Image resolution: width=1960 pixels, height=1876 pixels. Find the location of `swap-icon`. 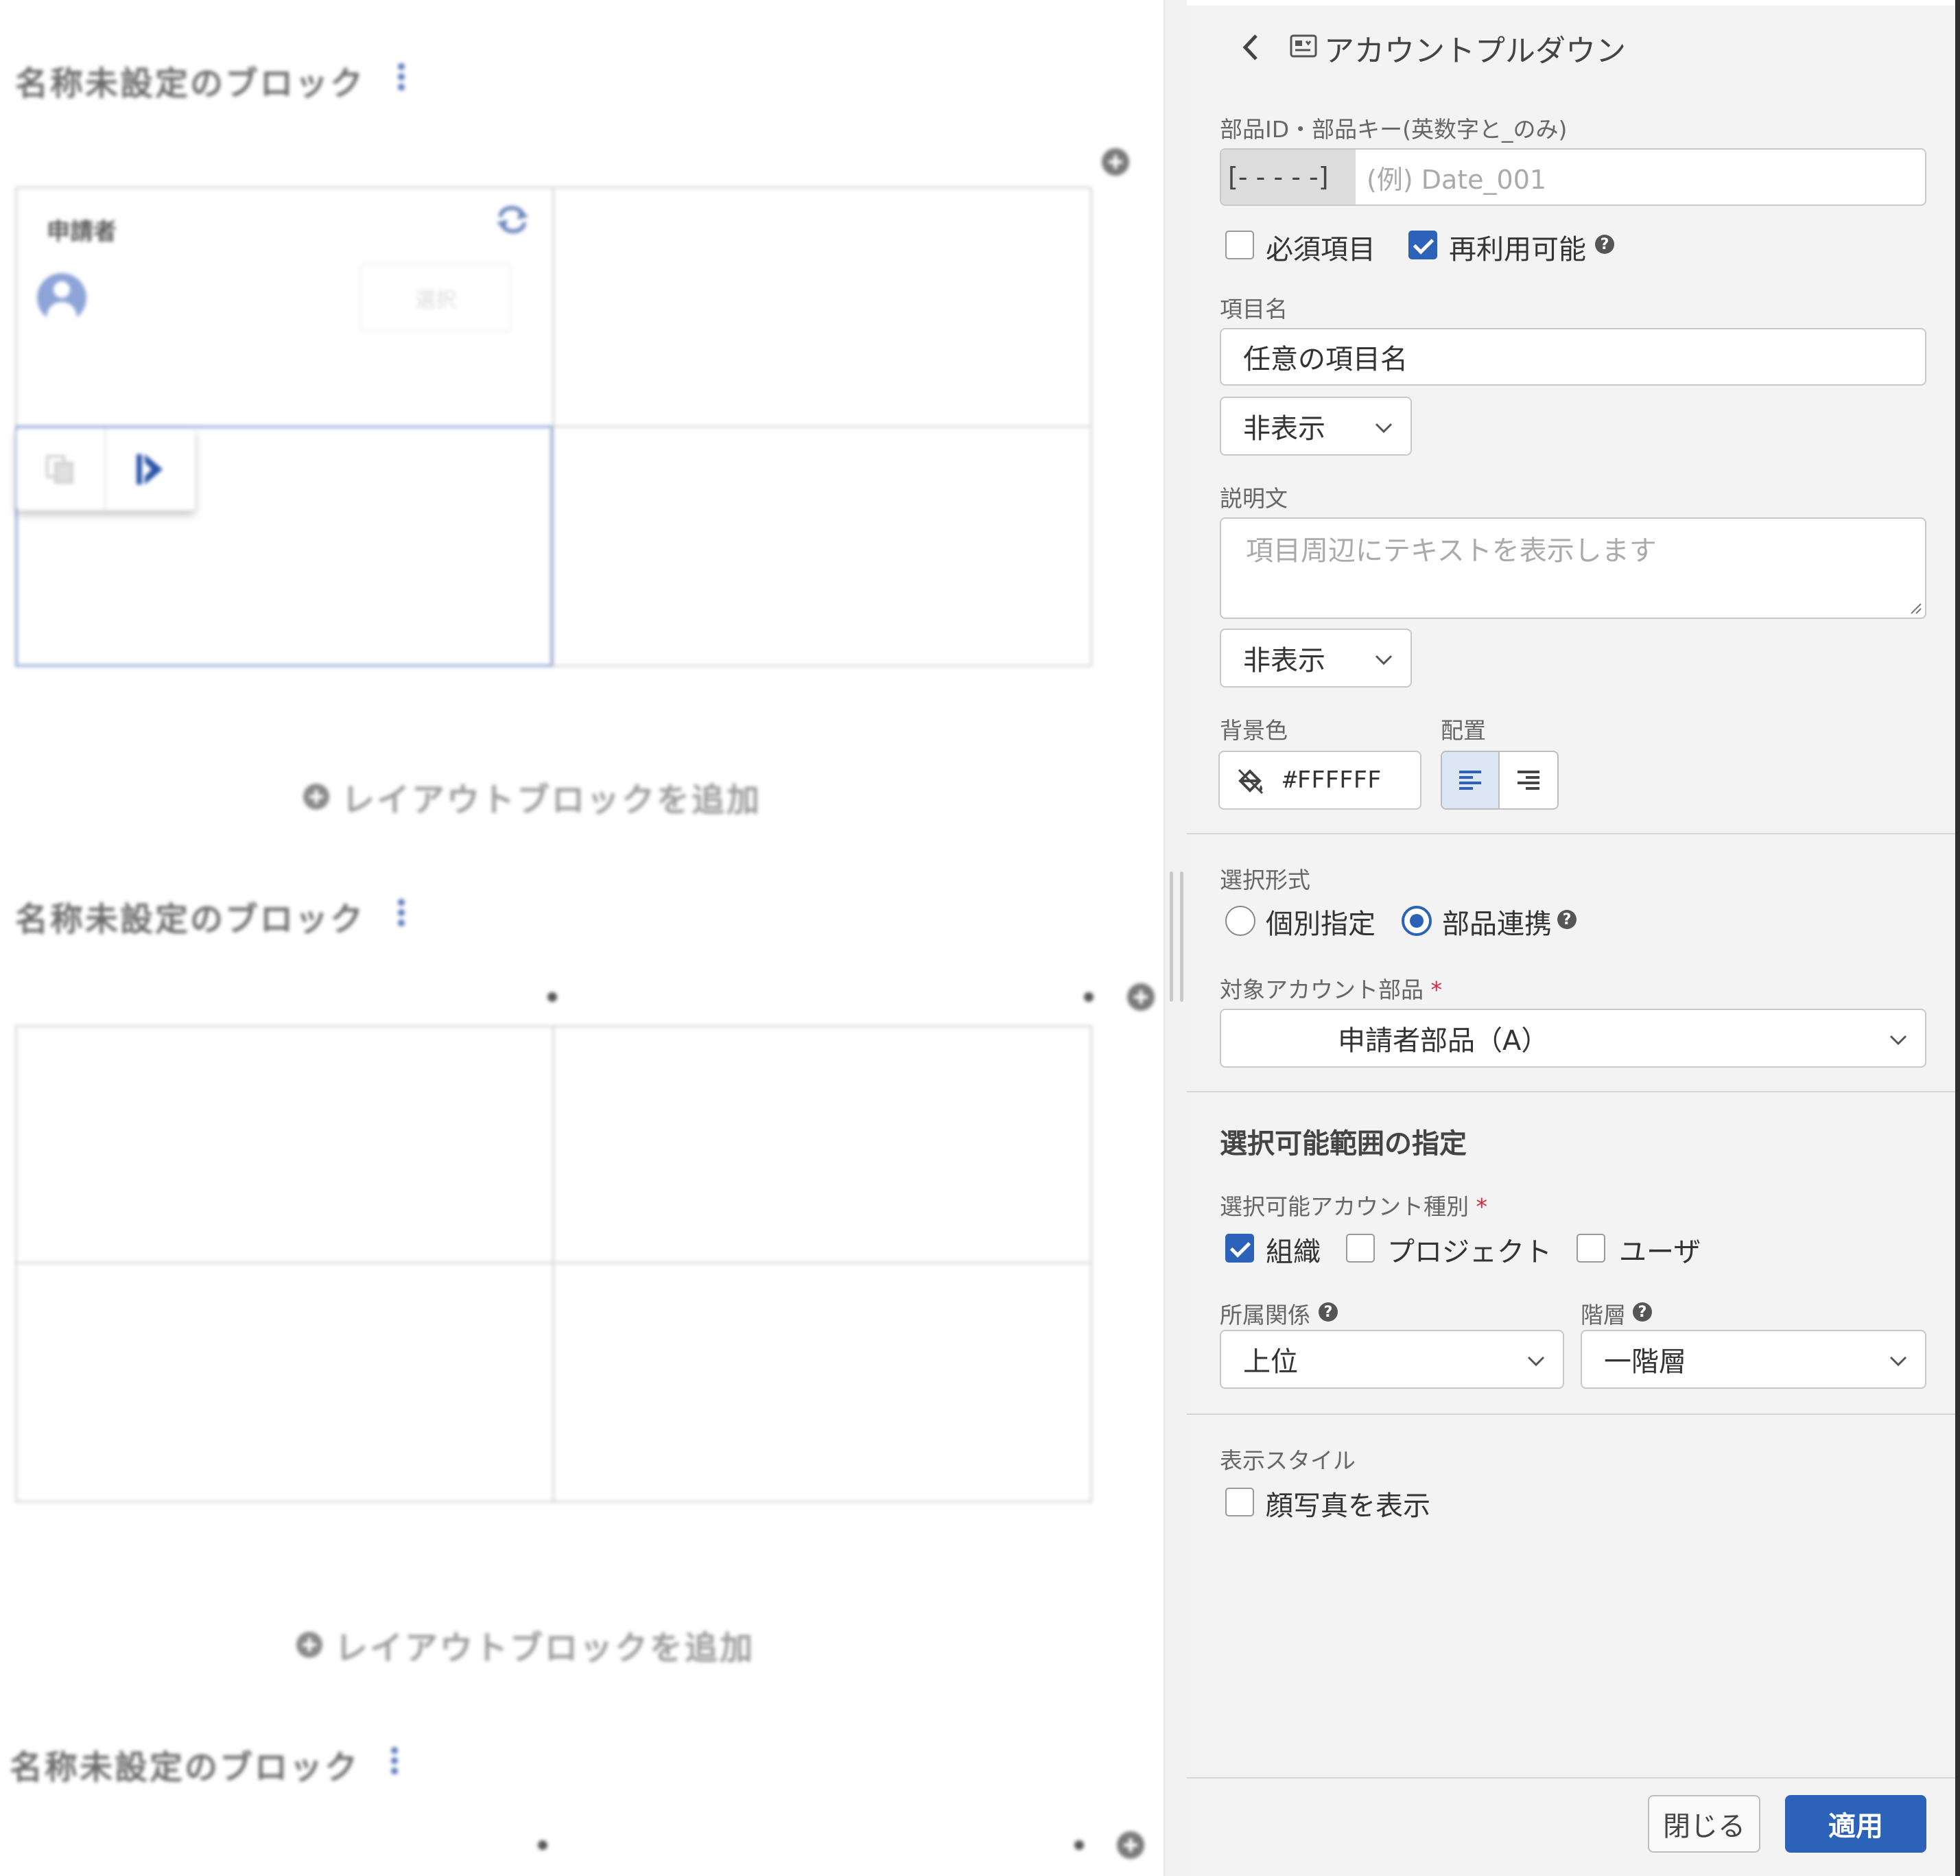

swap-icon is located at coordinates (512, 219).